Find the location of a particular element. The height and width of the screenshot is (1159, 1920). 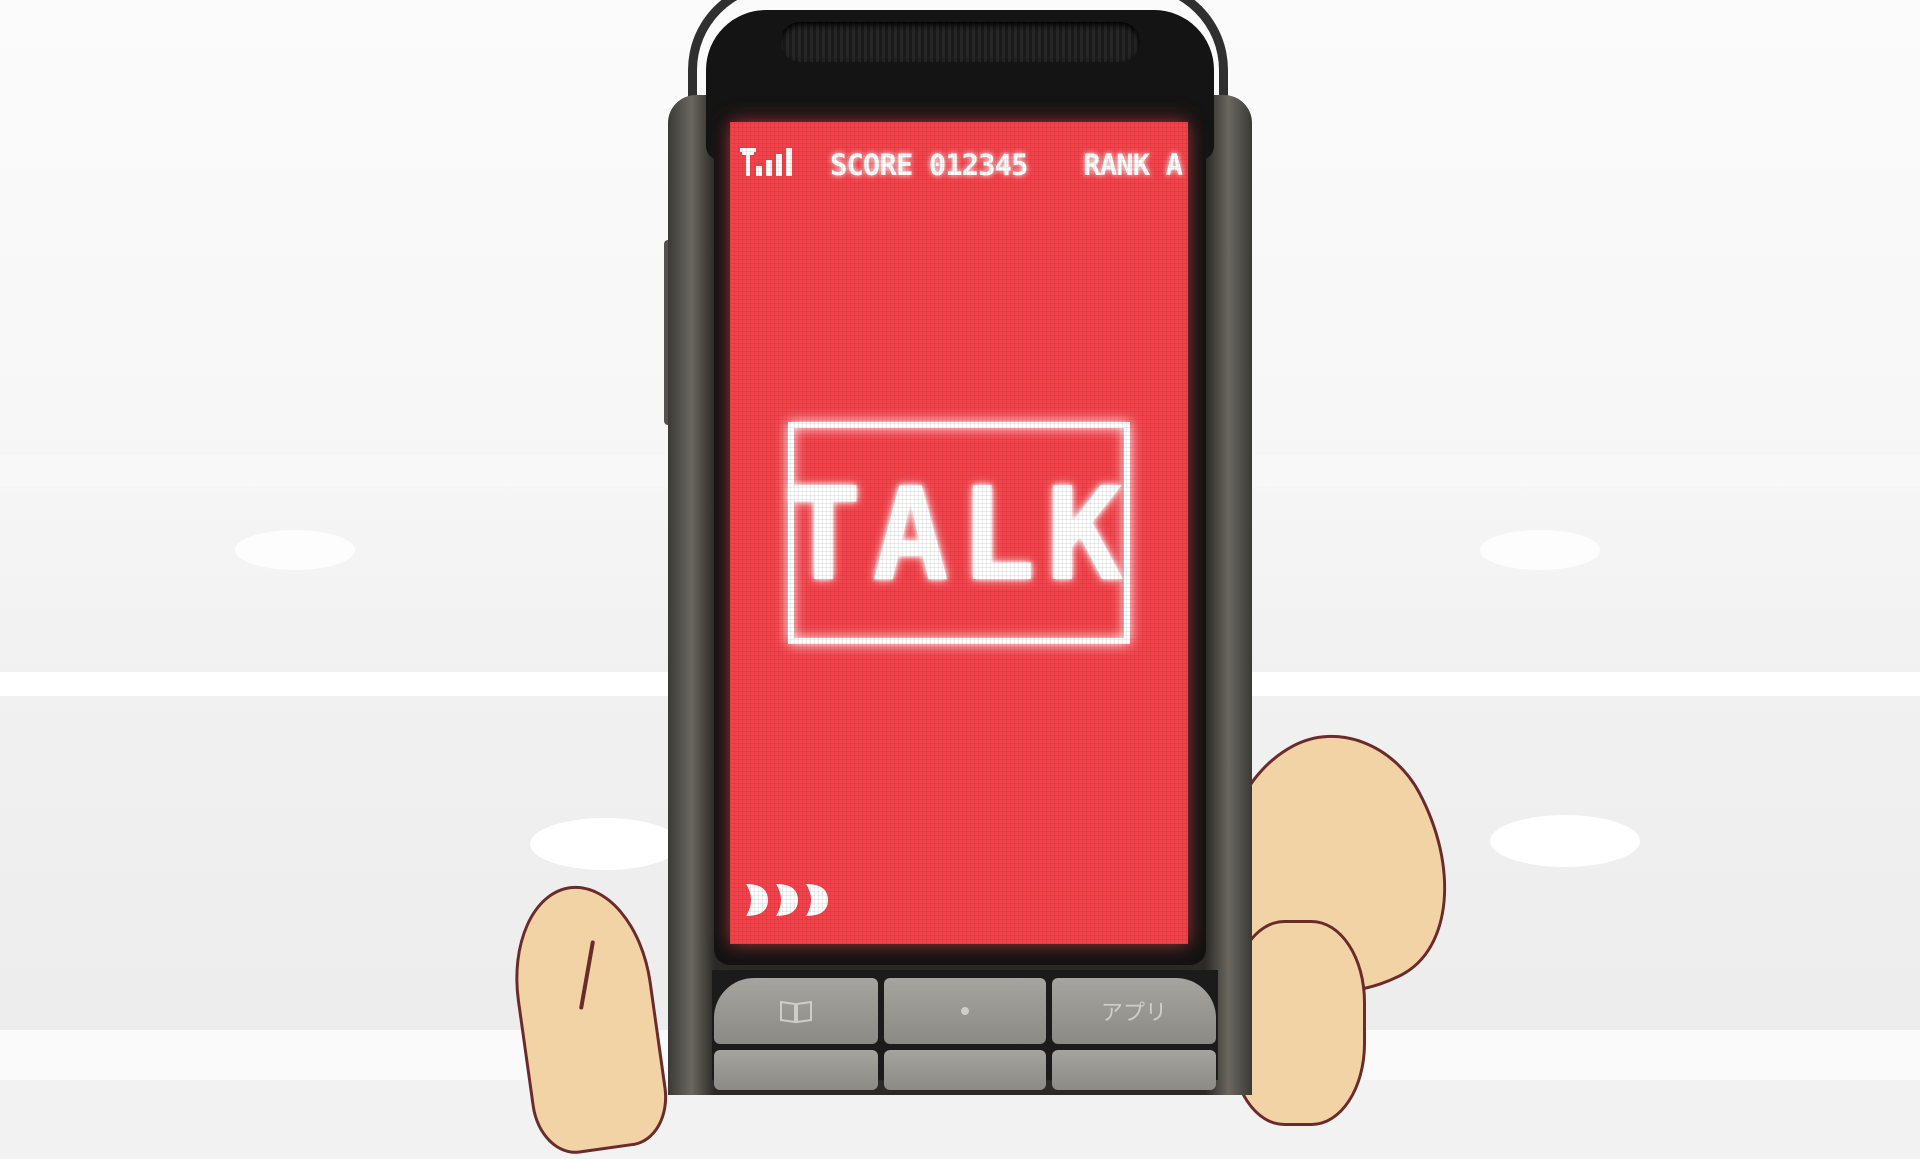

signal-bars-icon is located at coordinates (766, 162).